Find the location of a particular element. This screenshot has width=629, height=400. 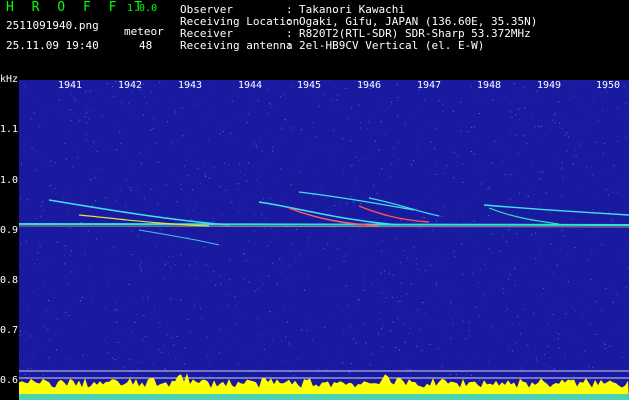

x-tick: 1943 is located at coordinates (190, 85).